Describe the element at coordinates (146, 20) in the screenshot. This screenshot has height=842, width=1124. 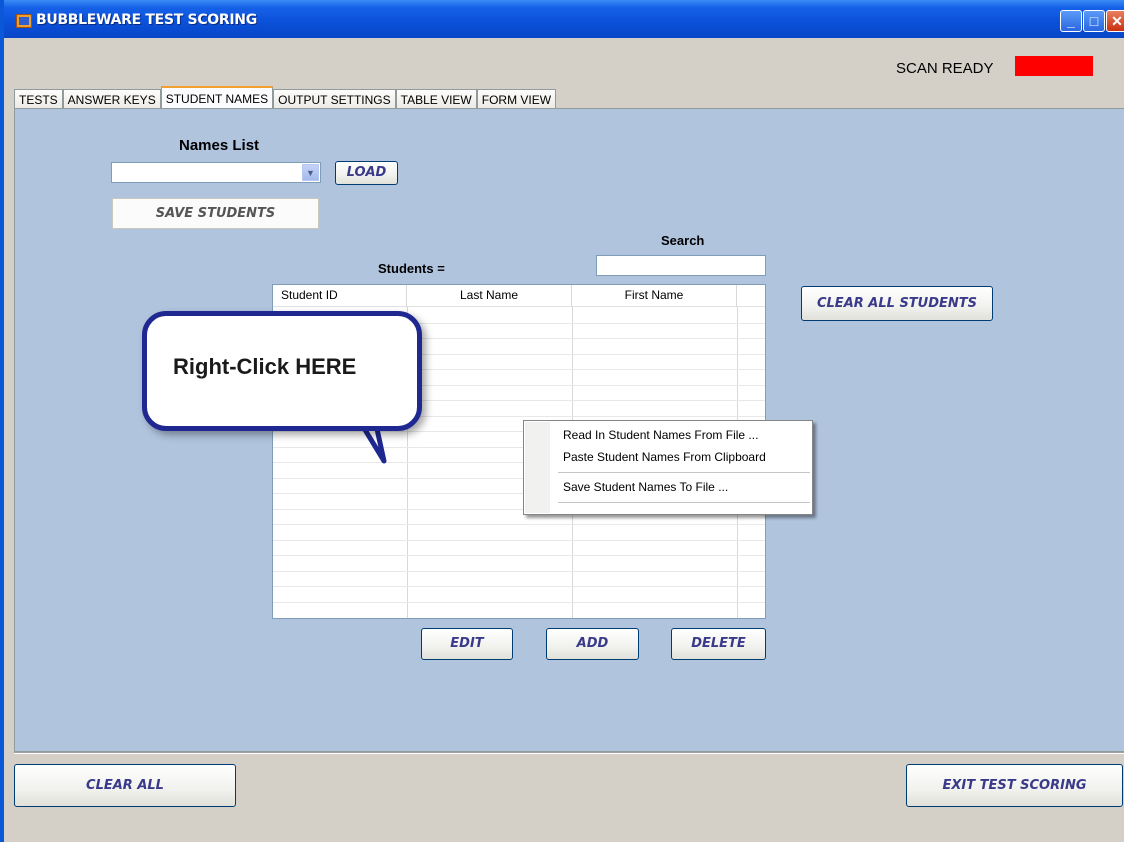
I see `window-title: BUBBLEWARE TEST SCORING` at that location.